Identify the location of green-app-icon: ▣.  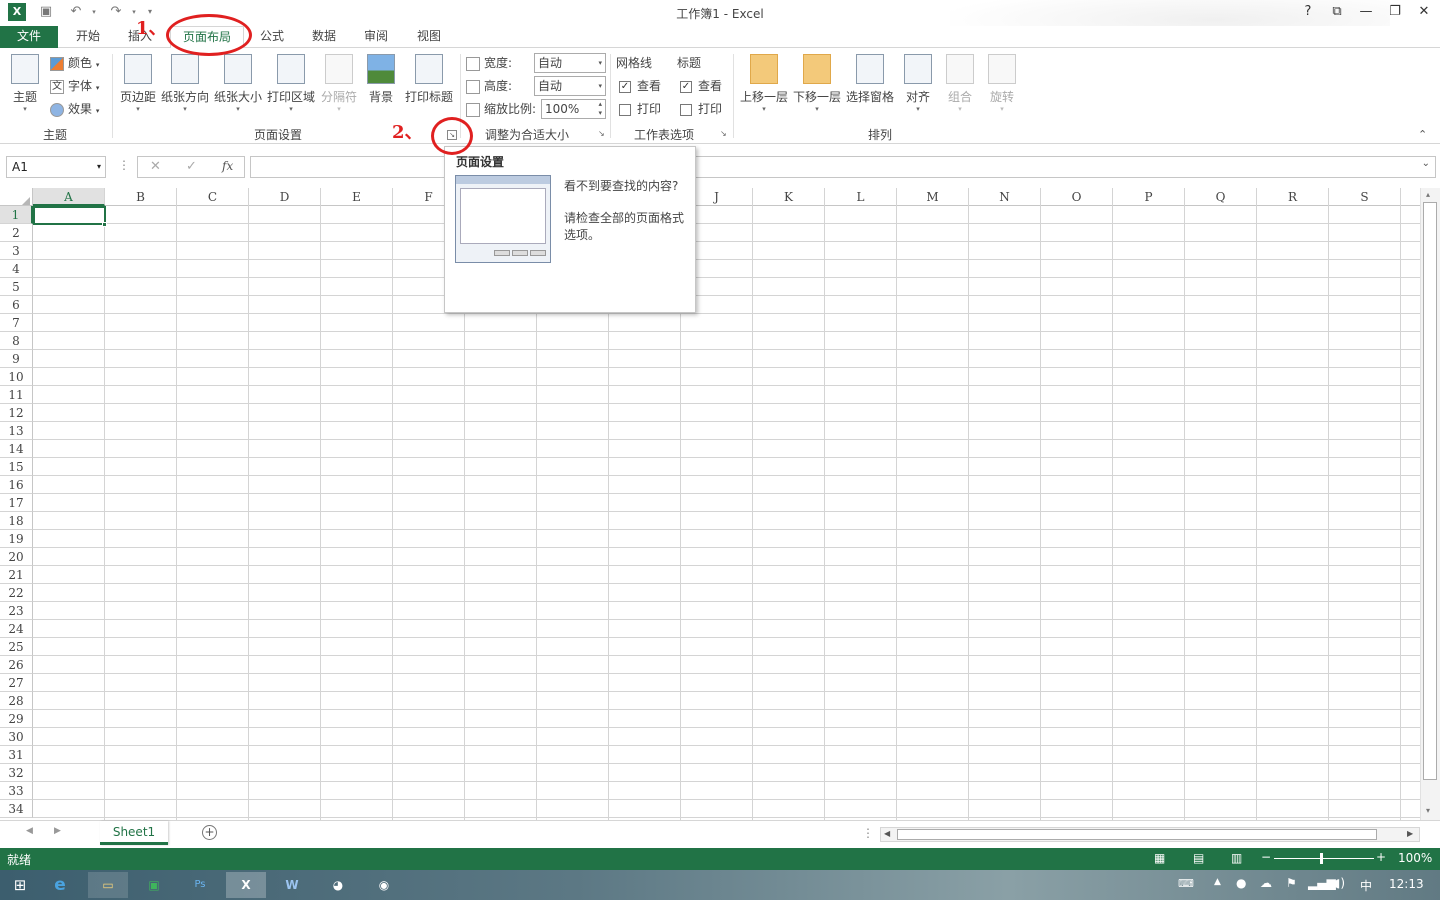
(154, 885).